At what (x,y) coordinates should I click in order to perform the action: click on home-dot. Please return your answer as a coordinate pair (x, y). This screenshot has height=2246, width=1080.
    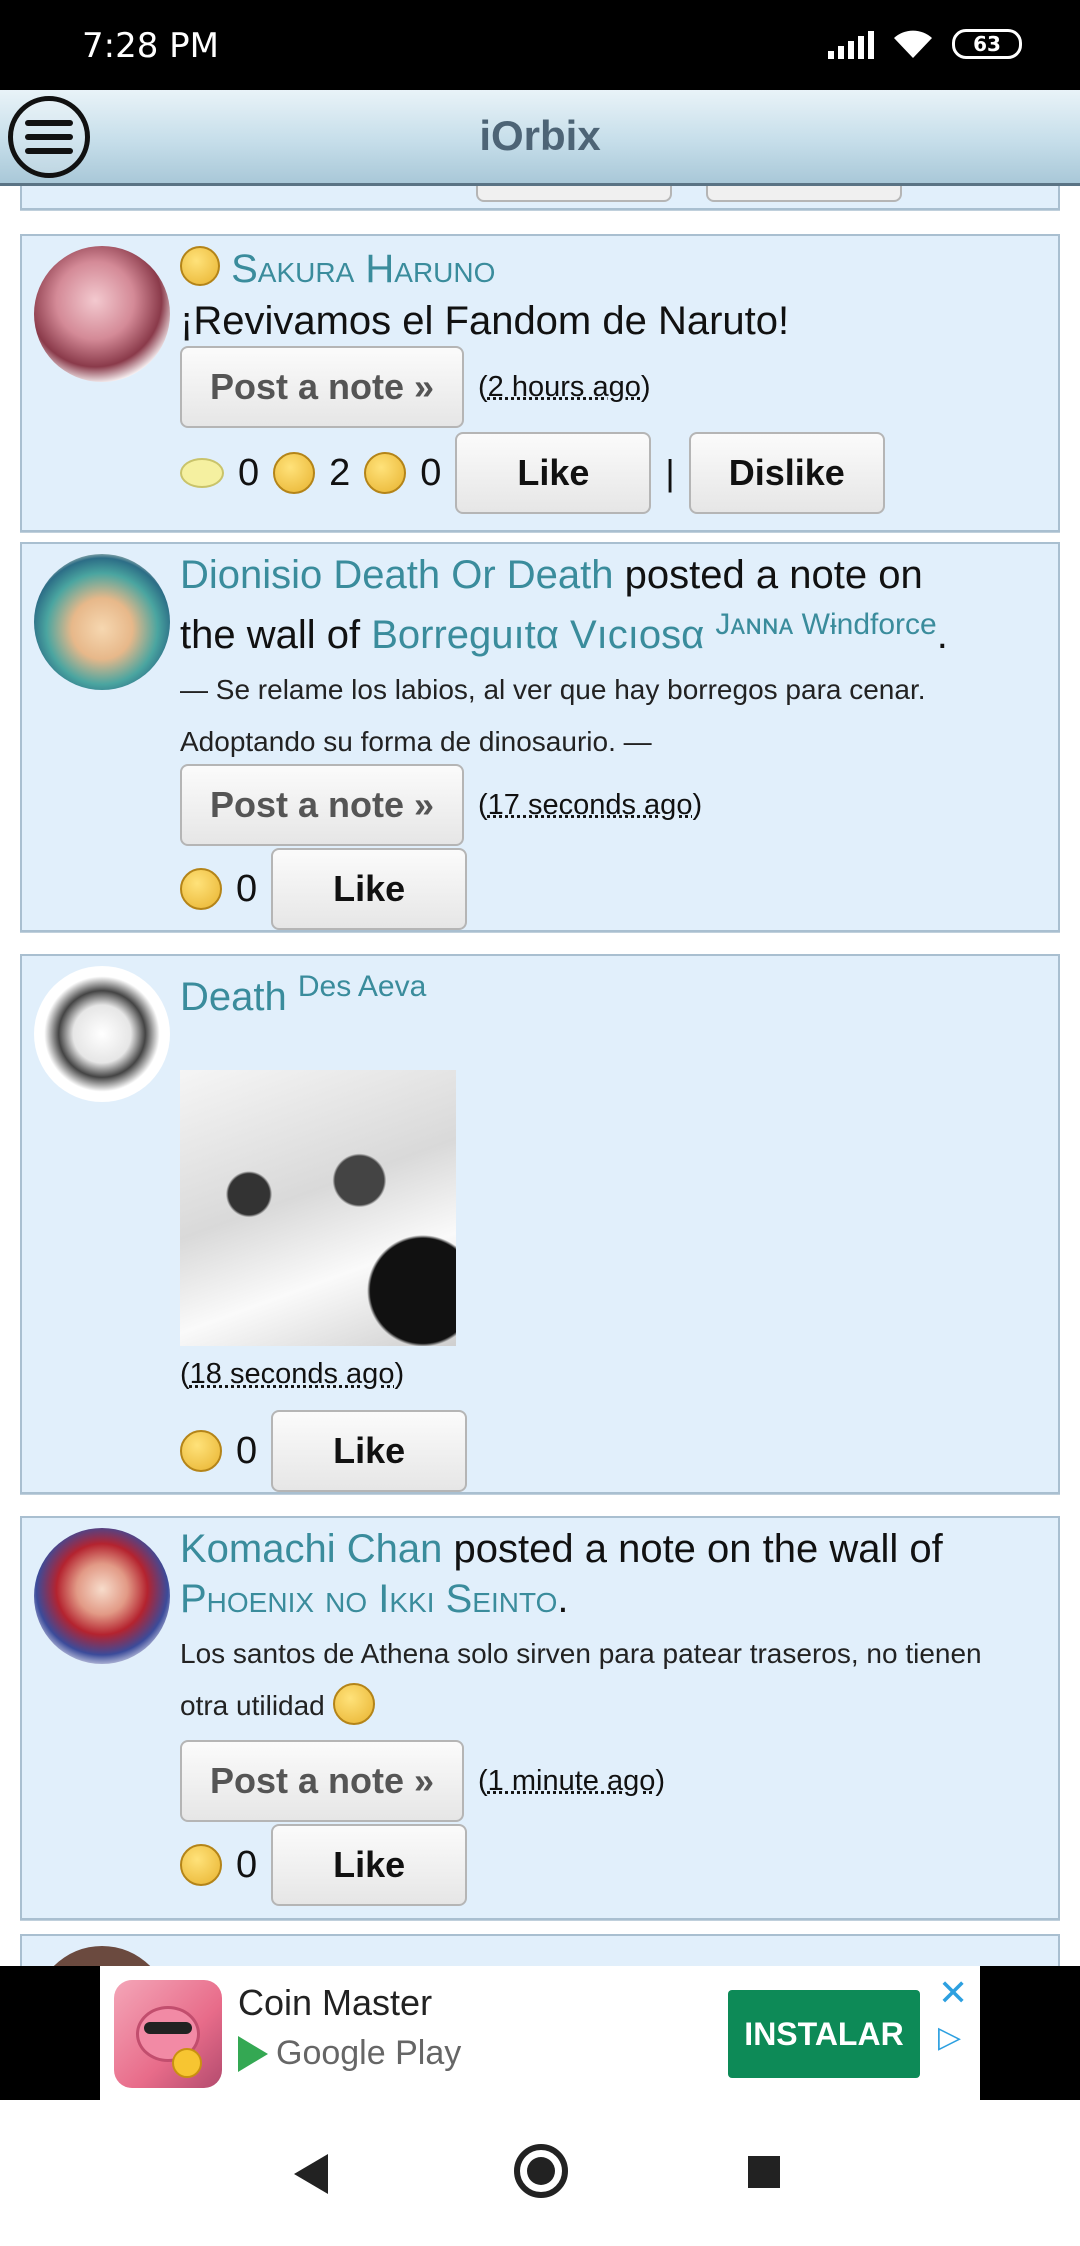
    Looking at the image, I should click on (541, 2171).